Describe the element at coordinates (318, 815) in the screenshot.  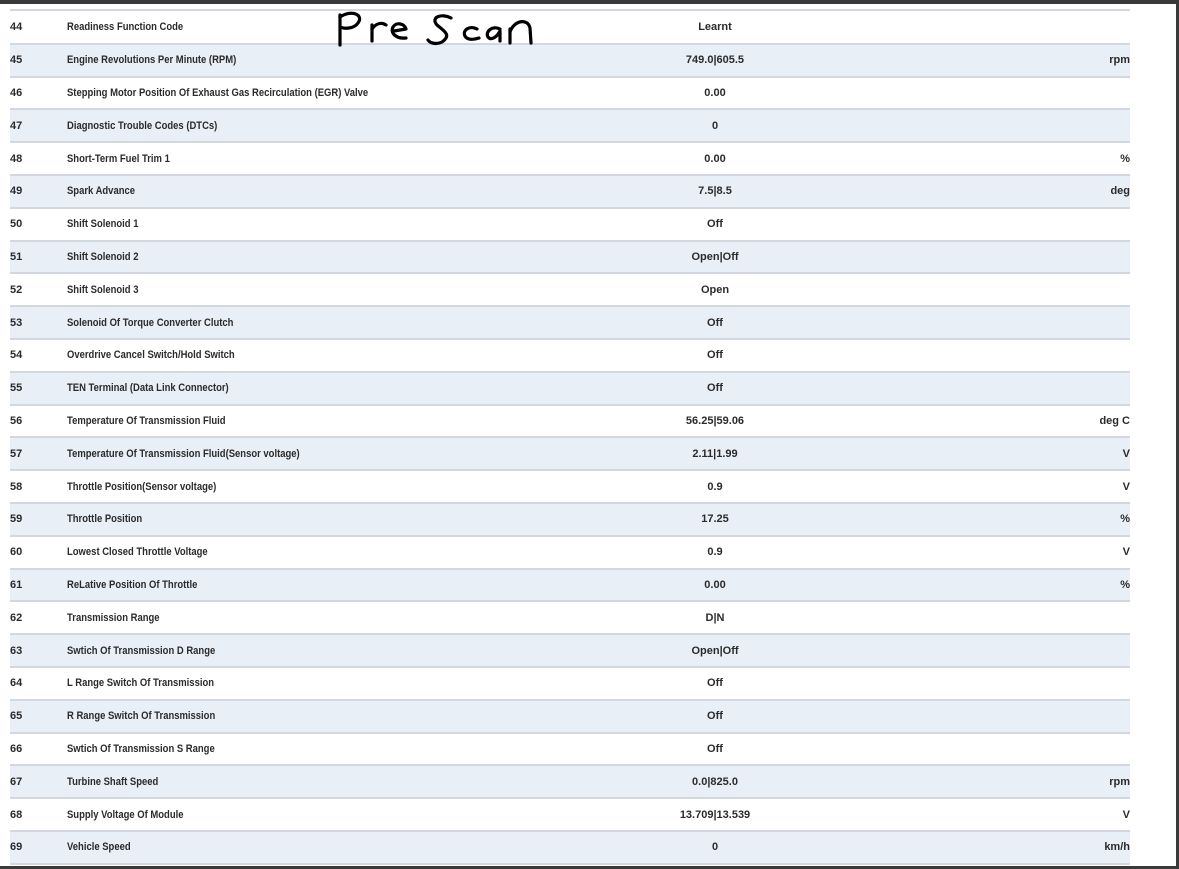
I see `parameter-name: Supply Voltage Of Module` at that location.